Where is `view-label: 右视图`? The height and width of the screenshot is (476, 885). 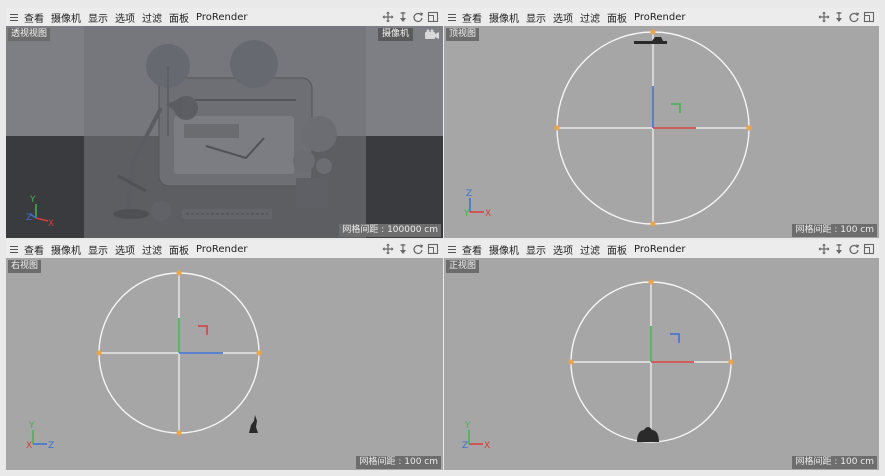
view-label: 右视图 is located at coordinates (25, 266).